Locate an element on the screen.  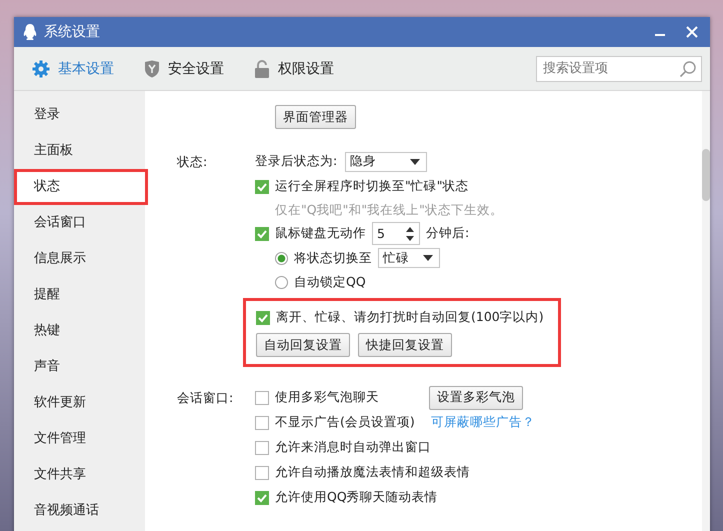
window-title: 系统设置 is located at coordinates (72, 32).